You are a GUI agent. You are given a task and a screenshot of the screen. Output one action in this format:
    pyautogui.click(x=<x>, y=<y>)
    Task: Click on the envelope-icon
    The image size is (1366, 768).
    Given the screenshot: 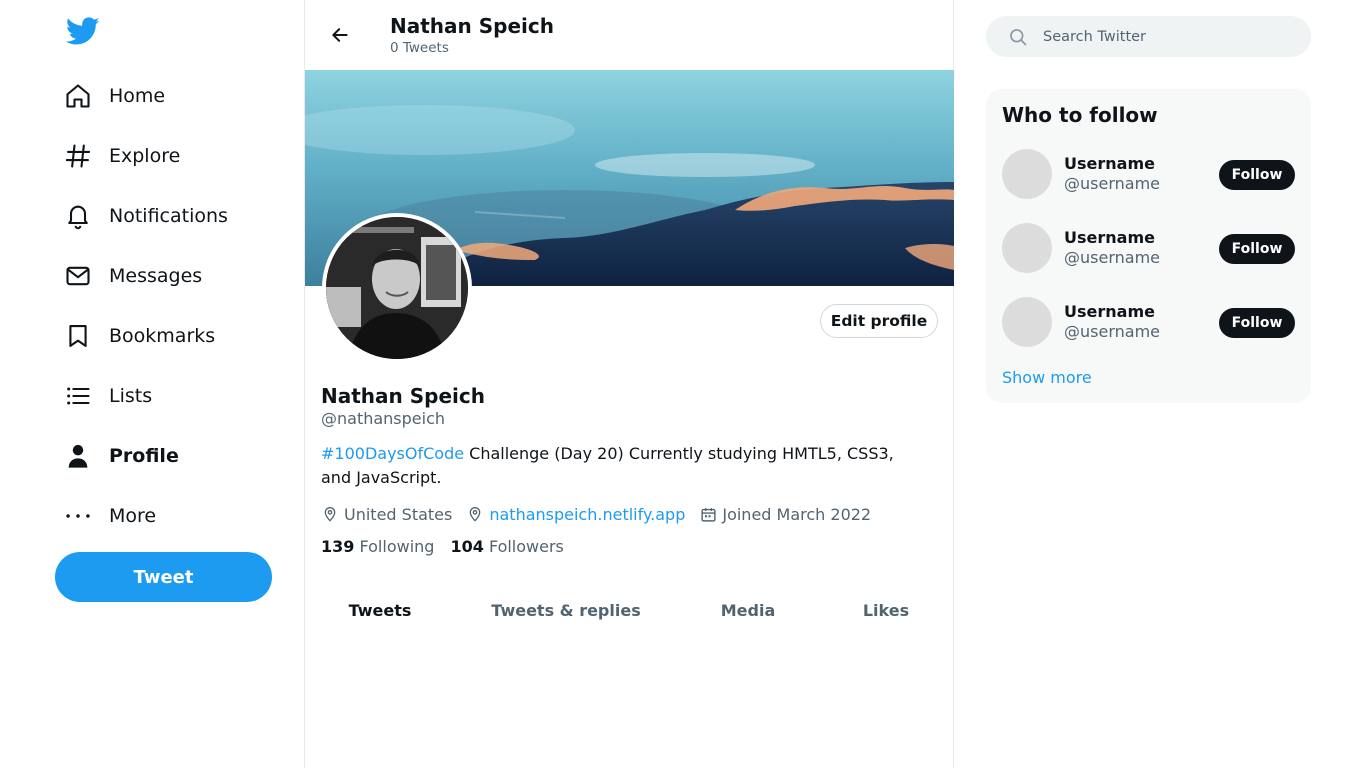 What is the action you would take?
    pyautogui.click(x=78, y=276)
    